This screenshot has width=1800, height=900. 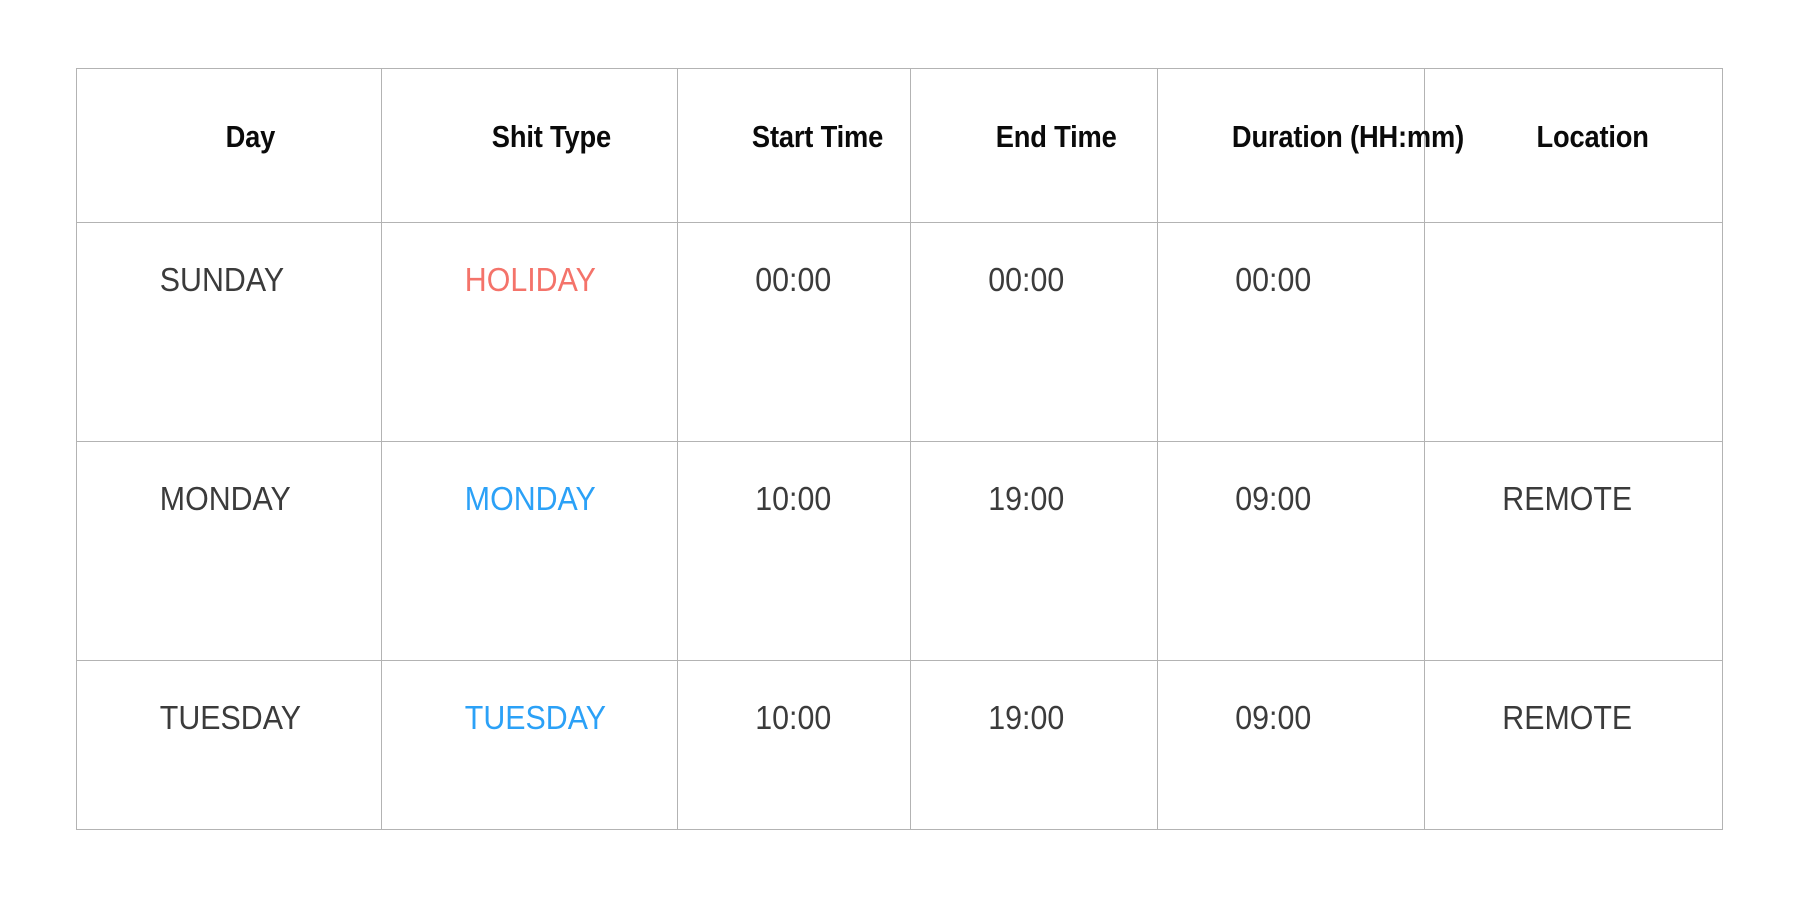 What do you see at coordinates (229, 745) in the screenshot?
I see `cell-day: TUESDAY` at bounding box center [229, 745].